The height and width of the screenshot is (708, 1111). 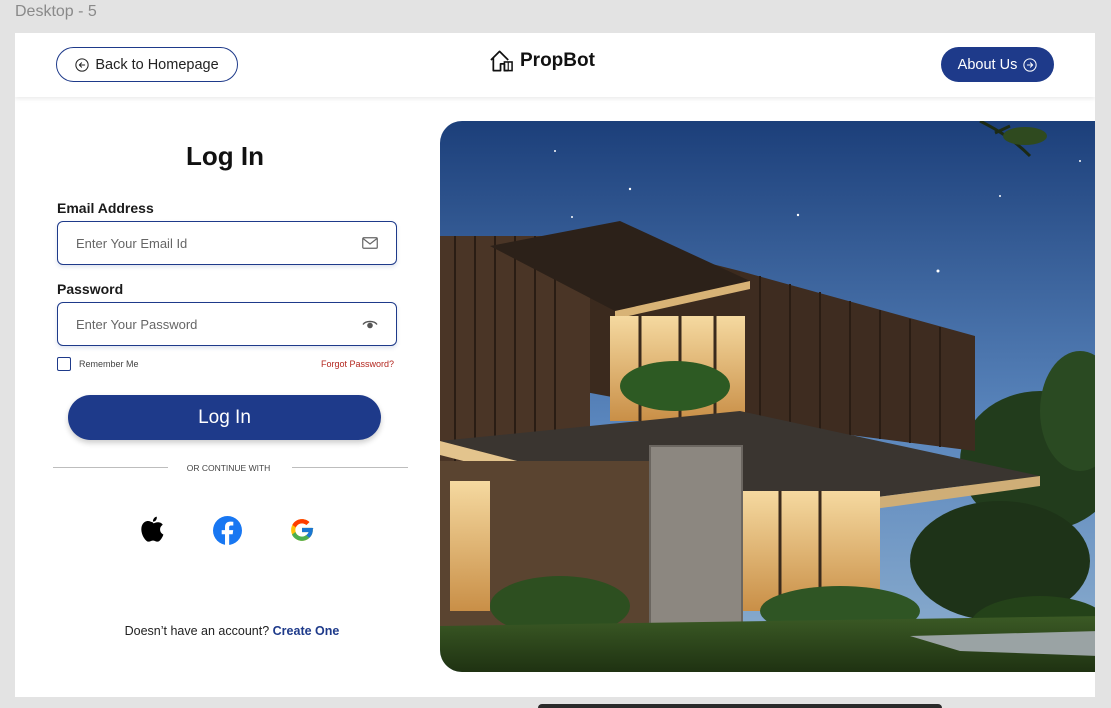 What do you see at coordinates (82, 64) in the screenshot?
I see `arrow-left-circle-icon` at bounding box center [82, 64].